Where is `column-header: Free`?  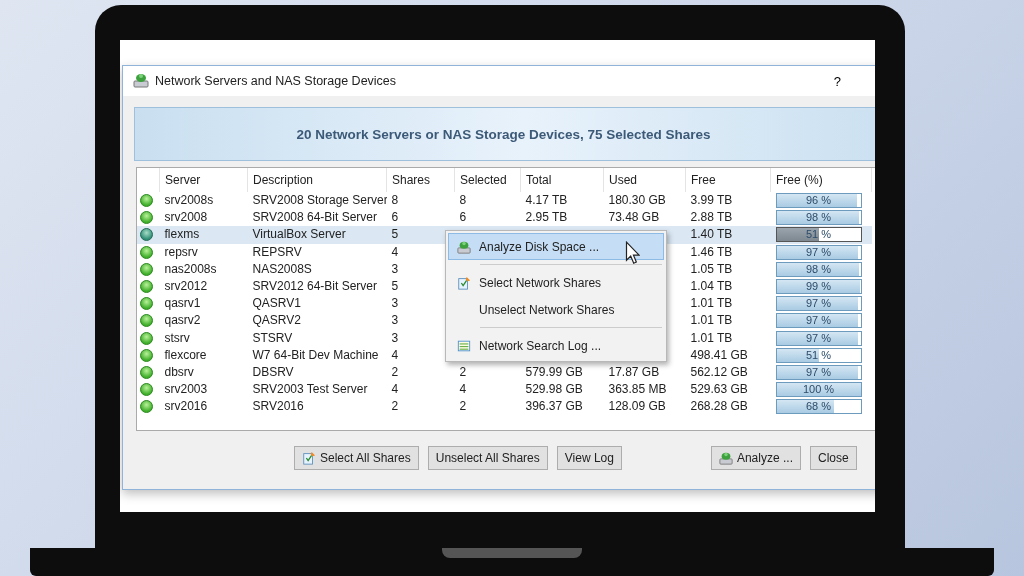
column-header: Free is located at coordinates (728, 180).